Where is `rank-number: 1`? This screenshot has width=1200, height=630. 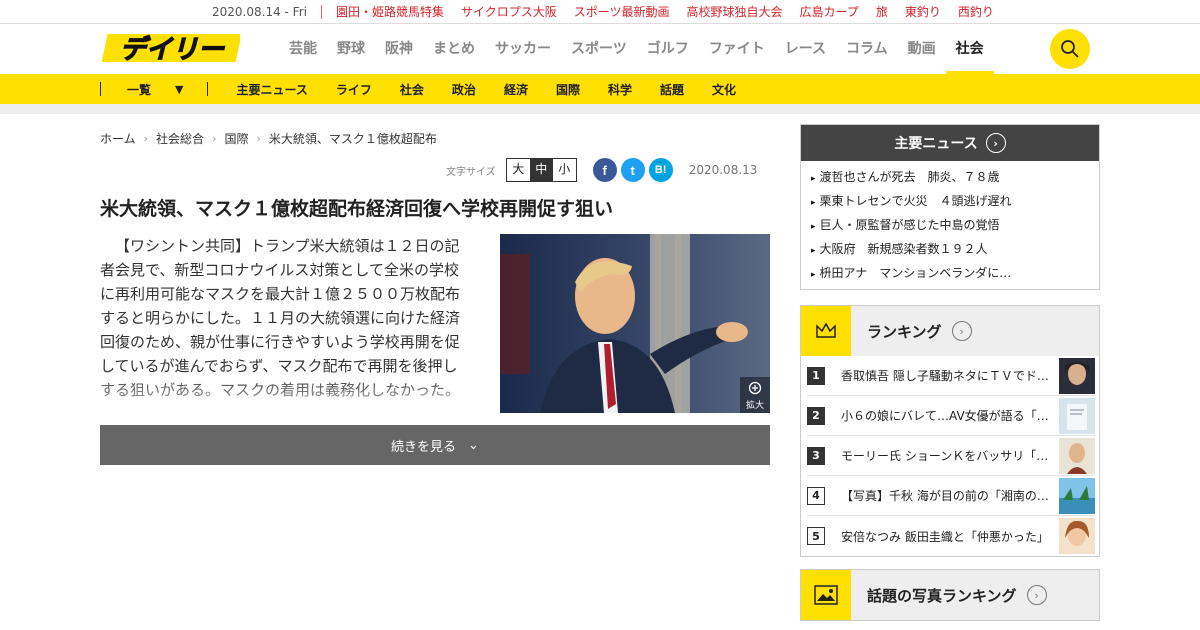 rank-number: 1 is located at coordinates (816, 375).